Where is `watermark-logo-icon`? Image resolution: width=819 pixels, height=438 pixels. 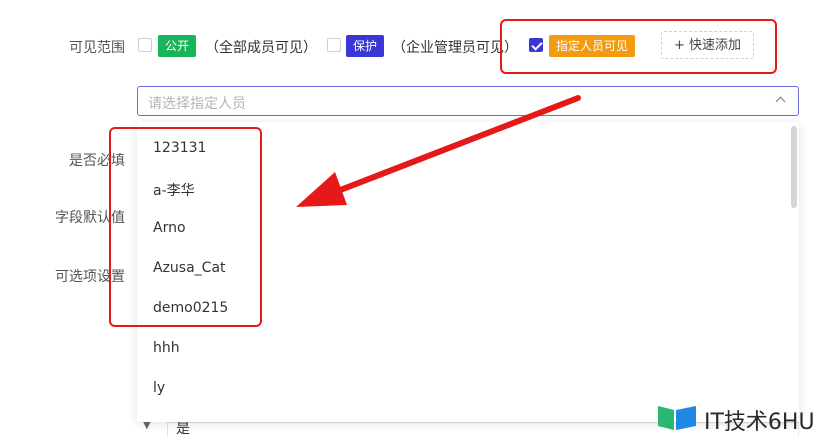 watermark-logo-icon is located at coordinates (677, 418).